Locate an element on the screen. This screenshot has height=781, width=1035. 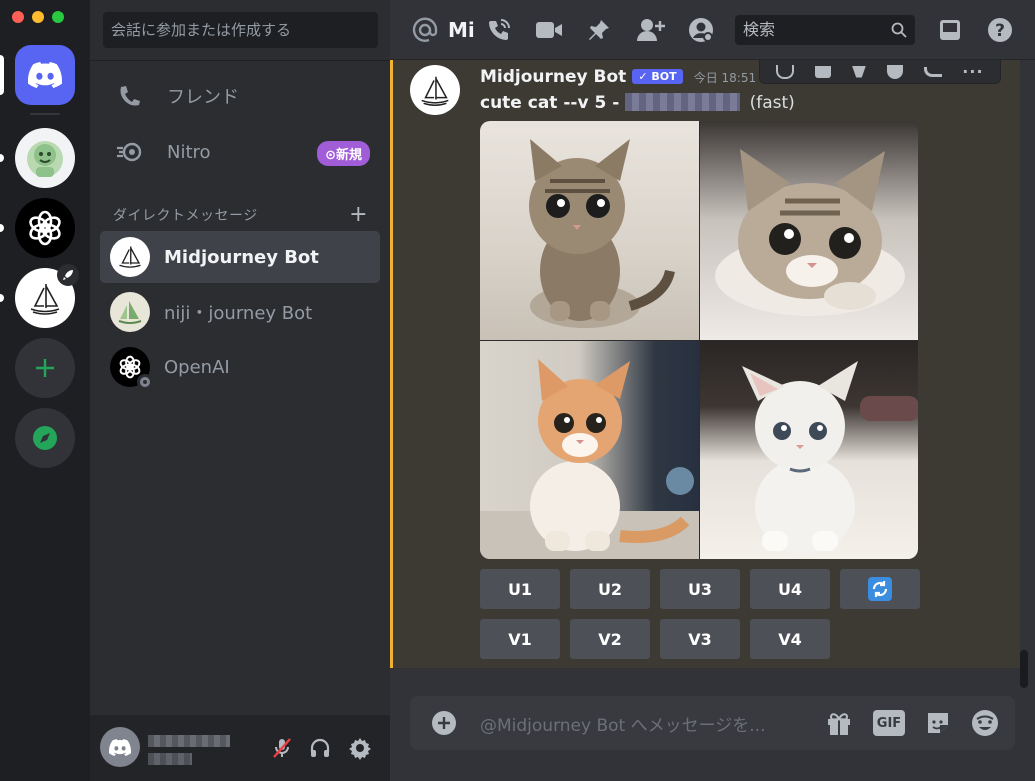
nitro-badge-icon: ⊙ is located at coordinates (330, 155).